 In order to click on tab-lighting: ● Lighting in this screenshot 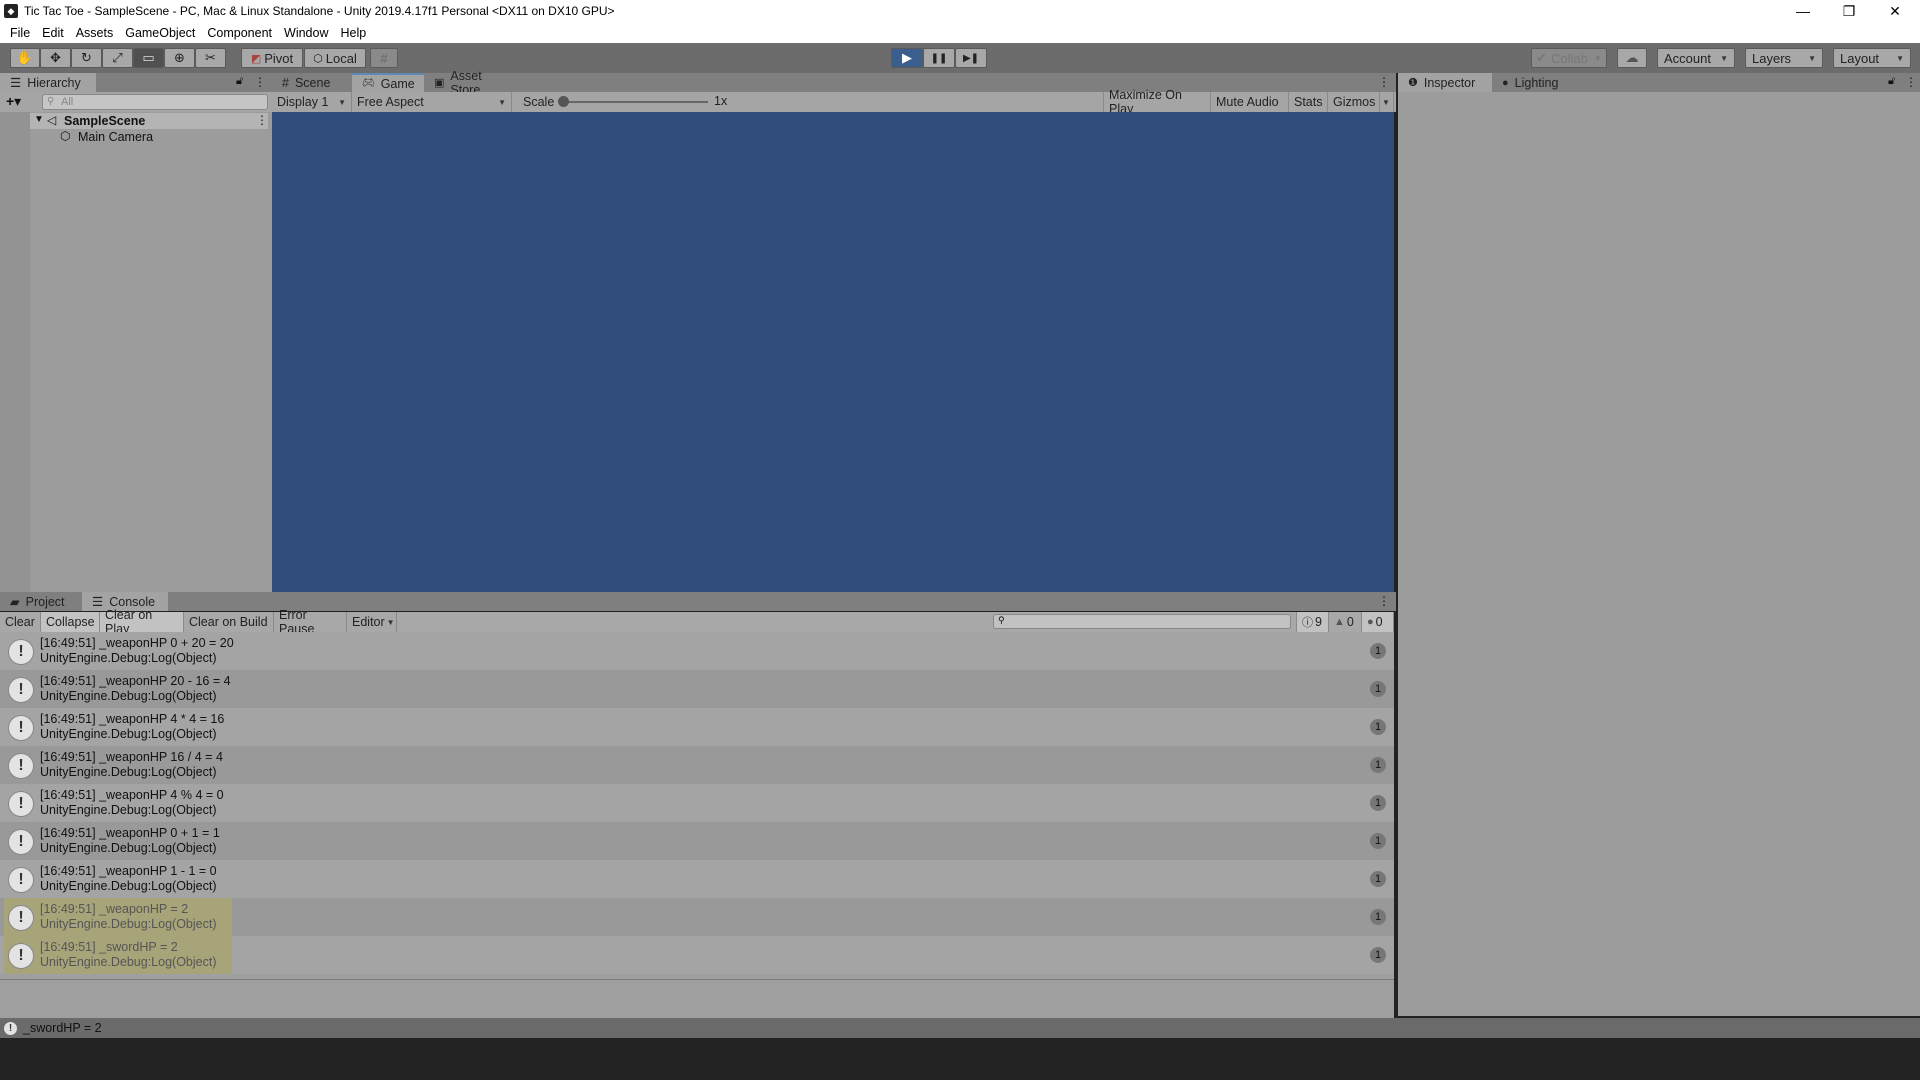, I will do `click(1537, 82)`.